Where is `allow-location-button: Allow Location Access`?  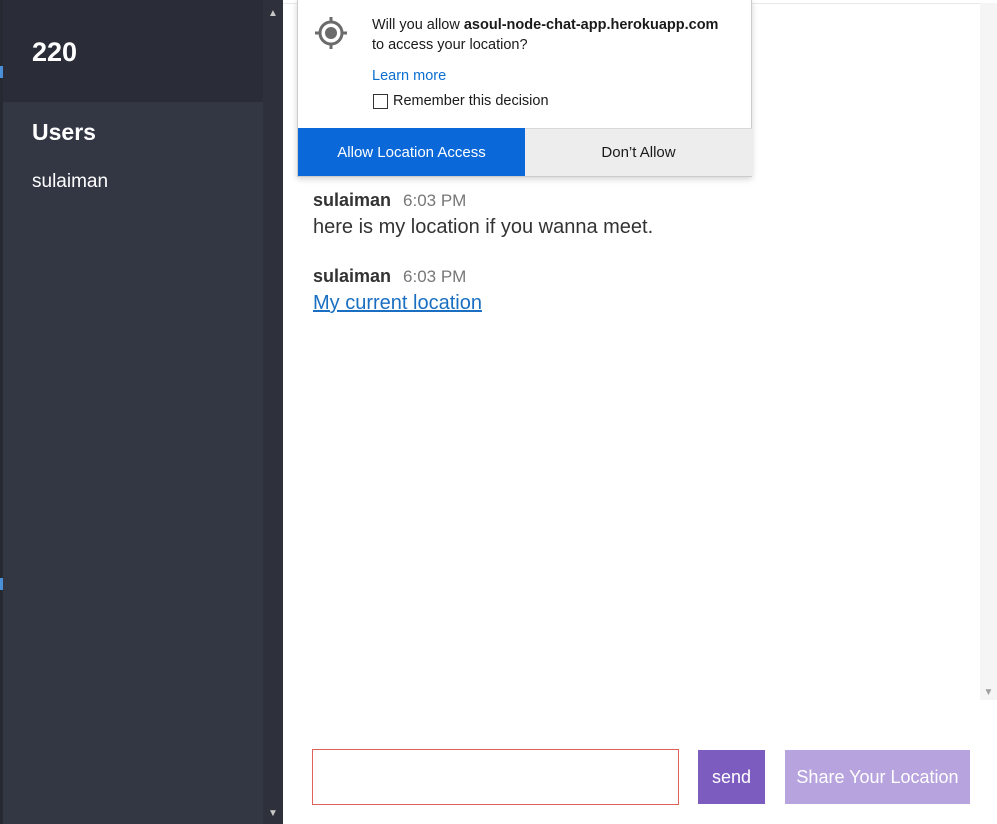
allow-location-button: Allow Location Access is located at coordinates (411, 152).